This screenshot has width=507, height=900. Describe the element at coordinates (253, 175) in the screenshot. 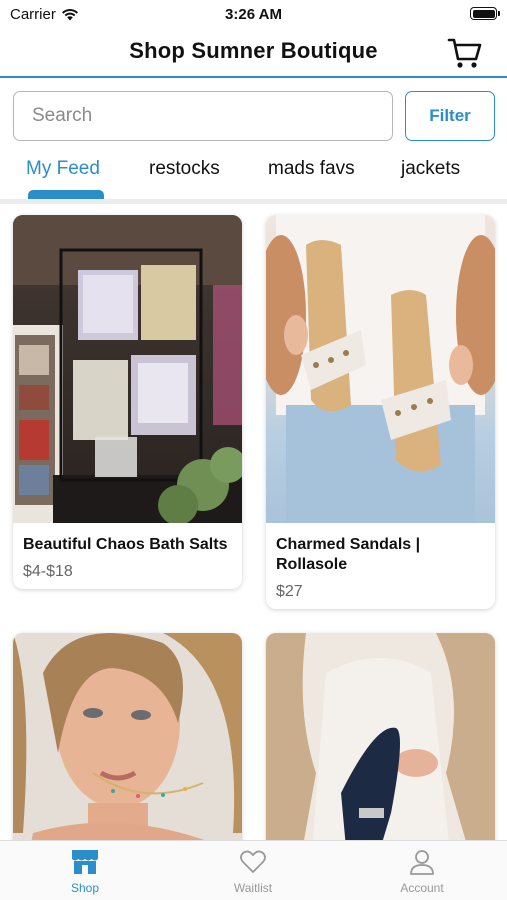

I see `category-tabs: My Feed restocks mads favs jackets` at that location.